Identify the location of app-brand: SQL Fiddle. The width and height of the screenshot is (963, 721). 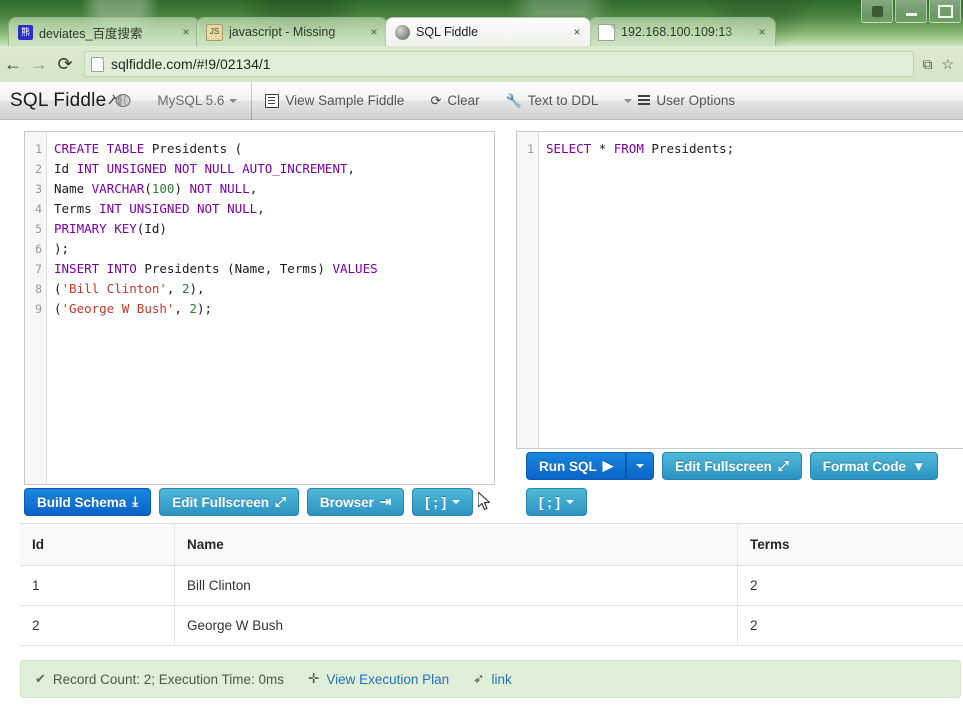
(71, 100).